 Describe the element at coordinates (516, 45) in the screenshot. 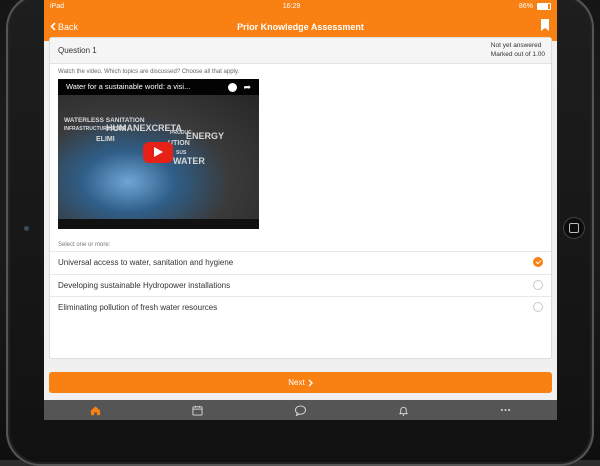

I see `answer-state: Not yet answered` at that location.